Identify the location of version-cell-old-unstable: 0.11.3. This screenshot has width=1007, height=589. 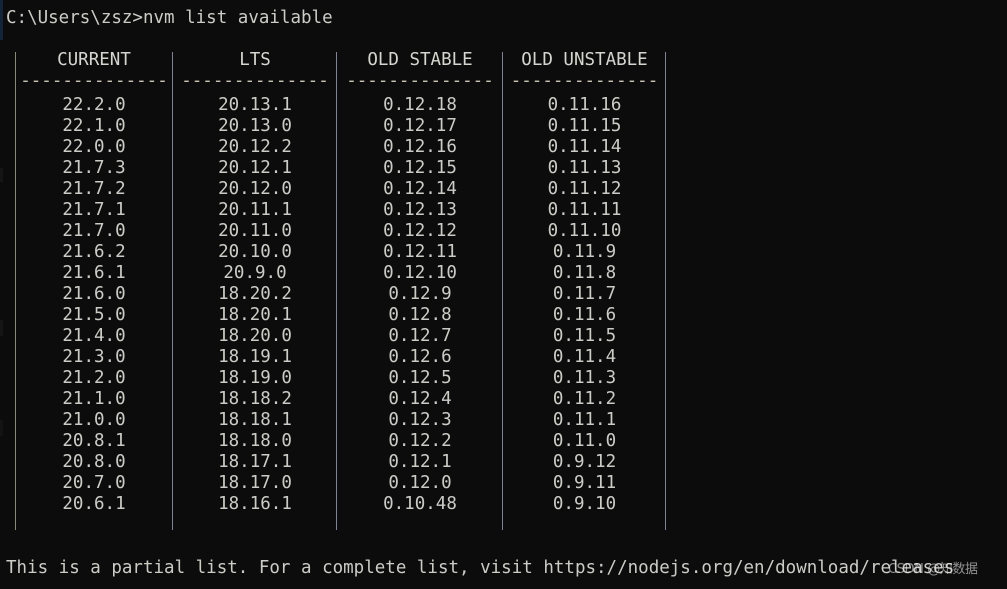
(584, 378).